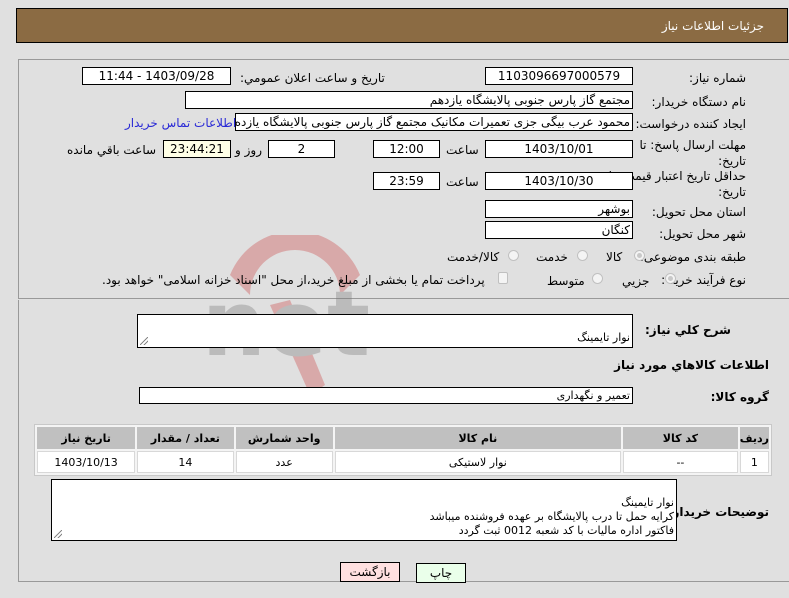 The image size is (789, 598). I want to click on price-validity-time-label: ساعت, so click(462, 182).